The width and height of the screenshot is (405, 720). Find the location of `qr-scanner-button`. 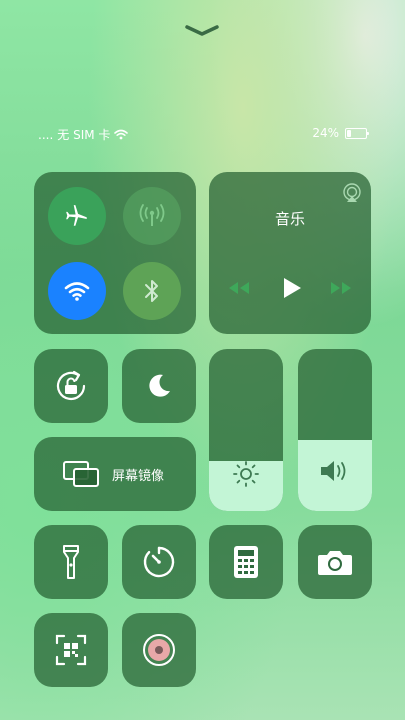

qr-scanner-button is located at coordinates (71, 650).